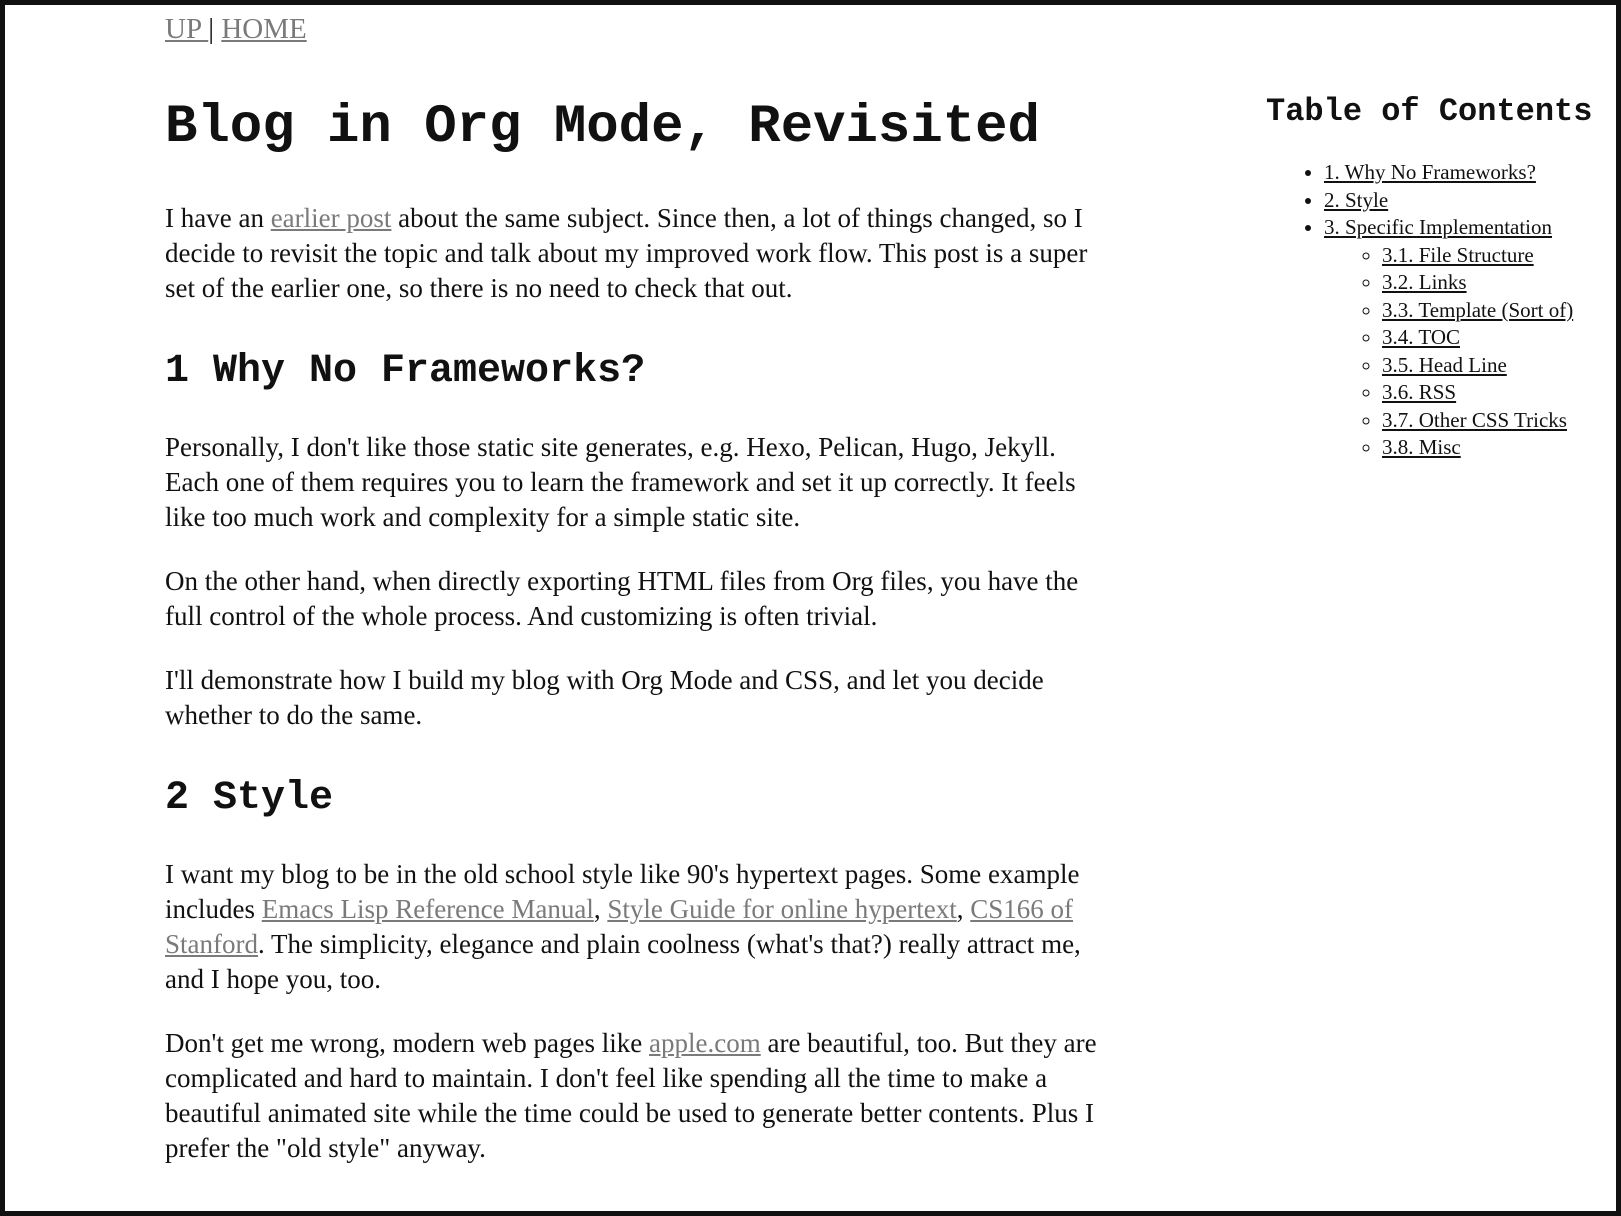 The width and height of the screenshot is (1621, 1216). I want to click on home-link: HOME, so click(263, 29).